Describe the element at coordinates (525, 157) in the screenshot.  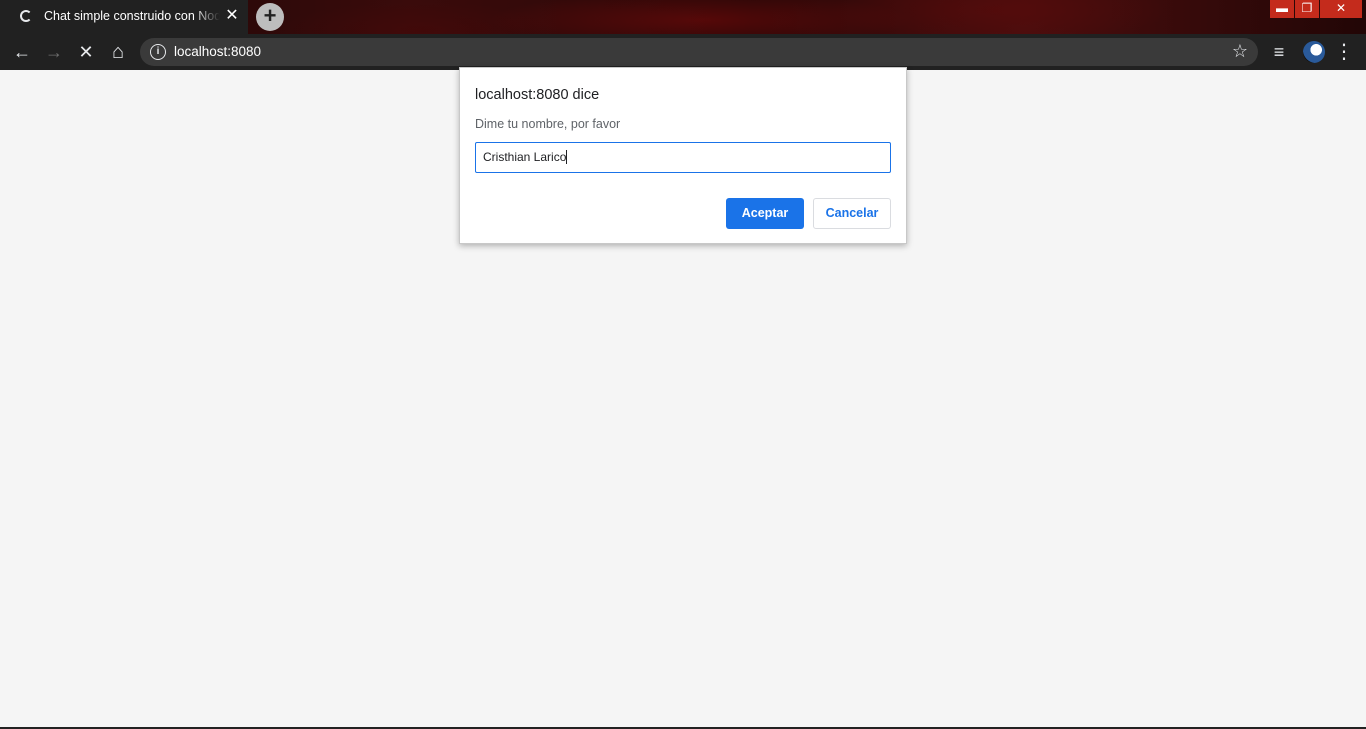
I see `name-input-value: Cristhian Larico` at that location.